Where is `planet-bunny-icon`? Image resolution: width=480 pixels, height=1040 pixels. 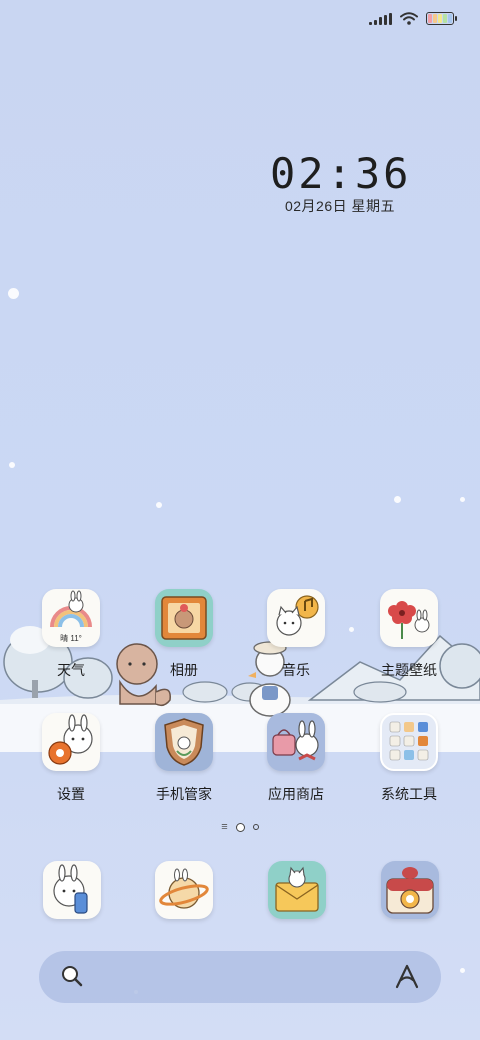
planet-bunny-icon is located at coordinates (184, 888).